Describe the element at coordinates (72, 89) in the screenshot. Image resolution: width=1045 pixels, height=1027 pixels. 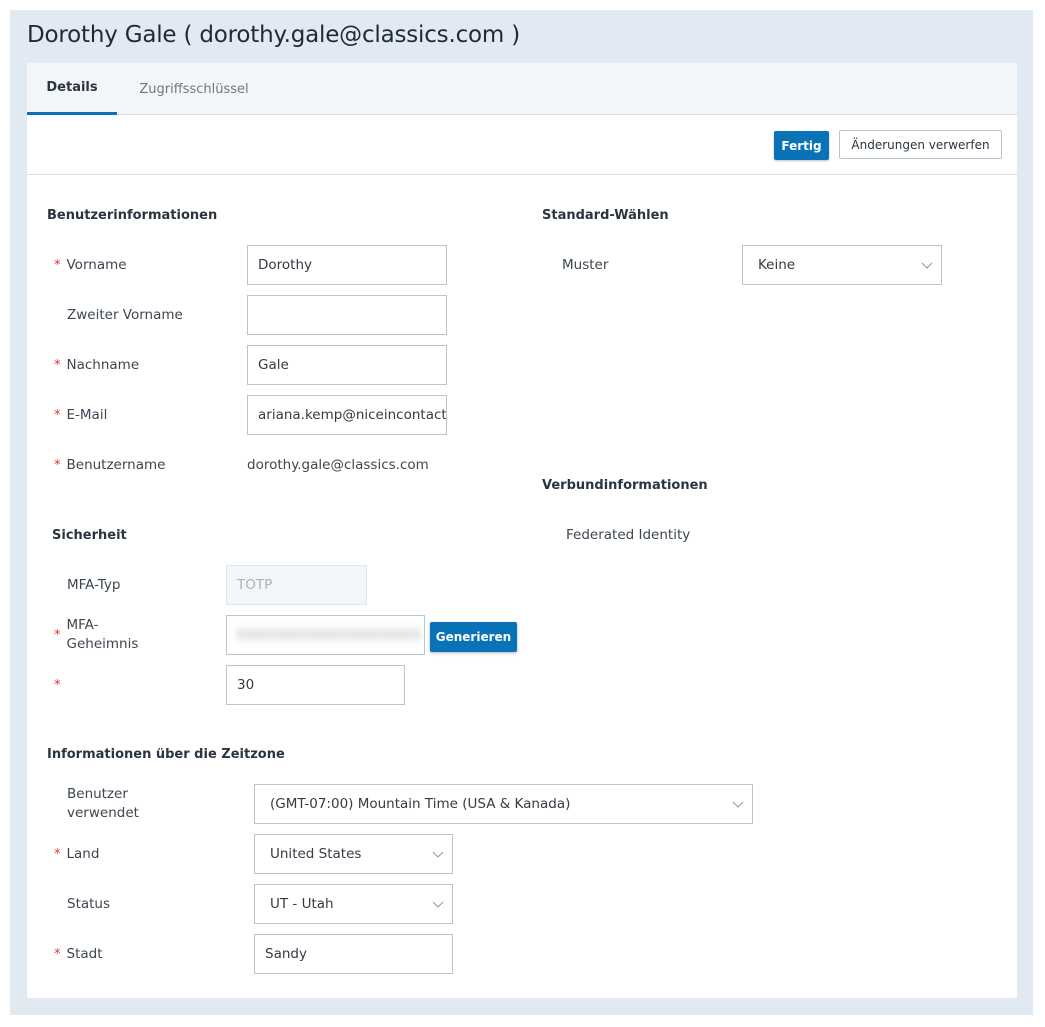
I see `tab-details: Details` at that location.